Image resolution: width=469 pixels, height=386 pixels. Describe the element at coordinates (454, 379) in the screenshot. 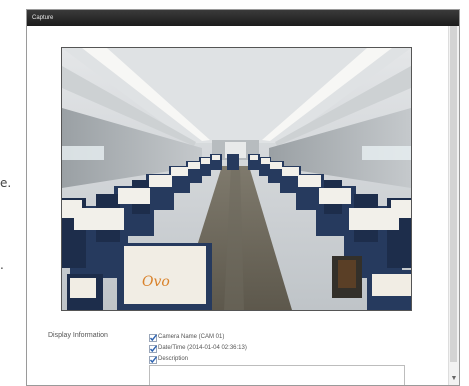

I see `scroll-down-arrow-icon: ▼` at that location.